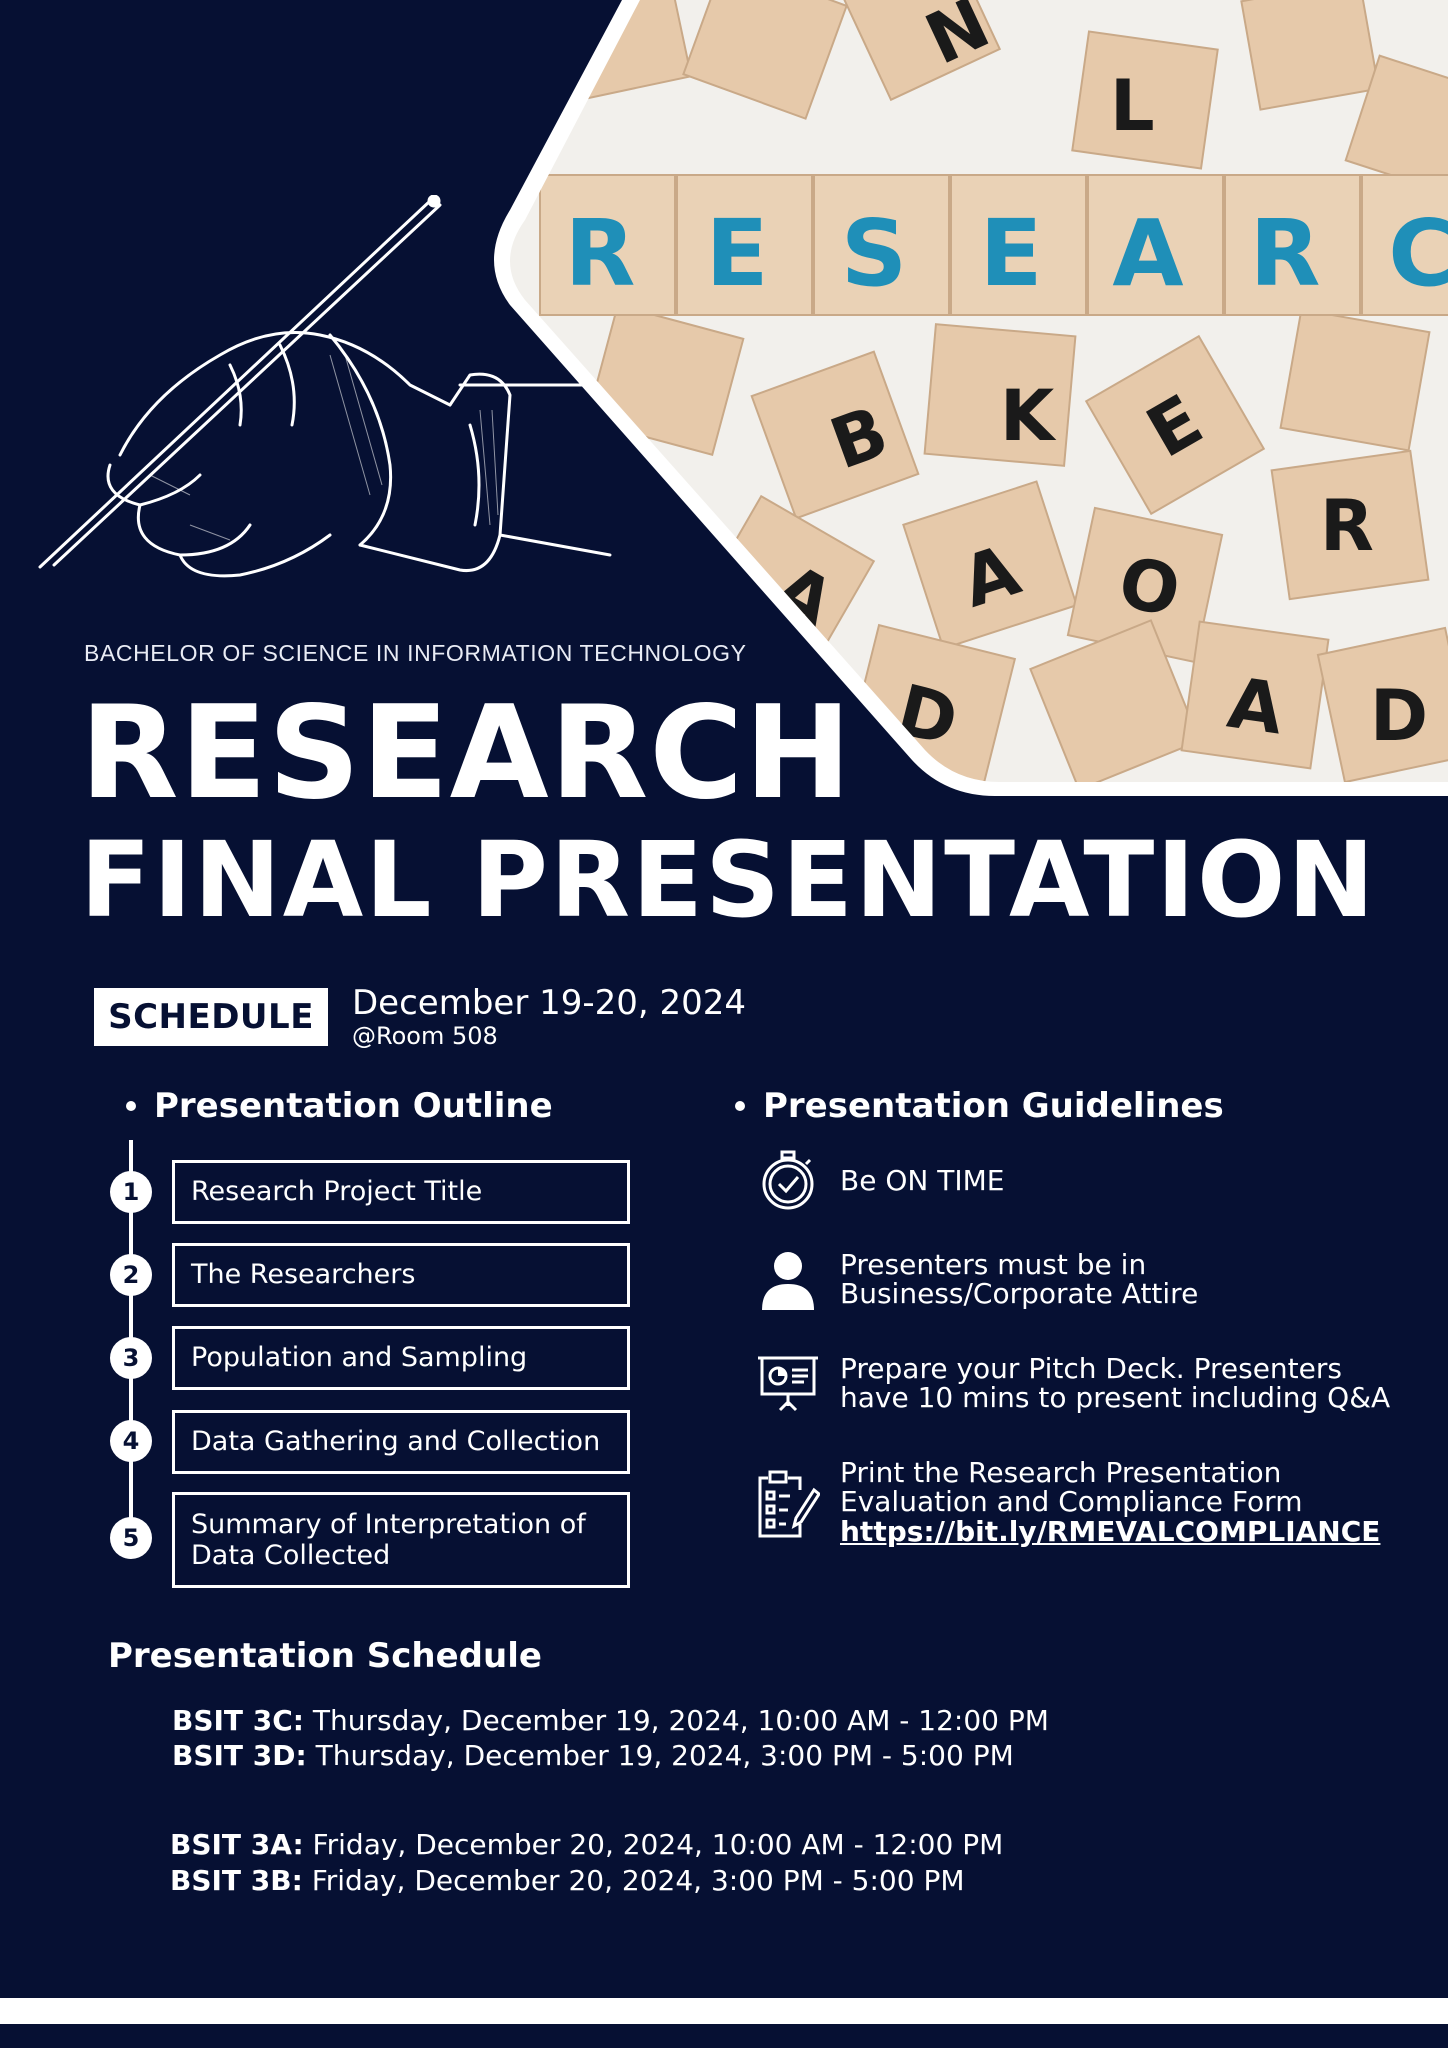 The height and width of the screenshot is (2048, 1448). I want to click on step-number: 2, so click(131, 1275).